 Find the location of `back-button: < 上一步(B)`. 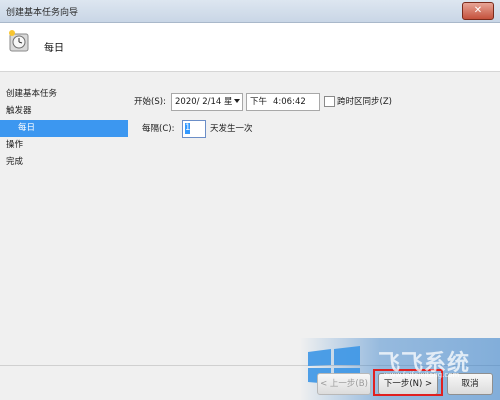

back-button: < 上一步(B) is located at coordinates (344, 384).